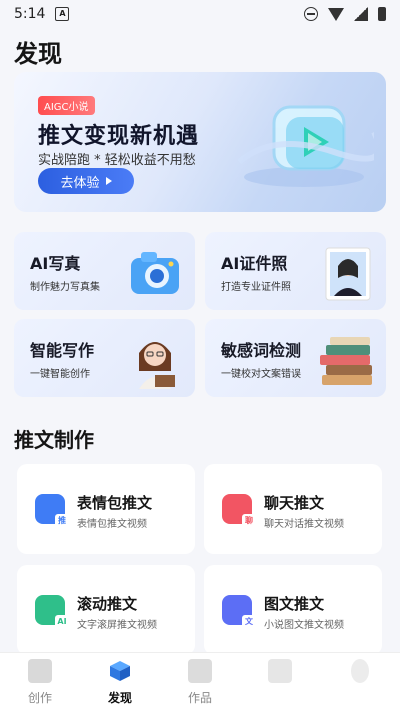  Describe the element at coordinates (294, 503) in the screenshot. I see `tool-title: 聊天推文` at that location.